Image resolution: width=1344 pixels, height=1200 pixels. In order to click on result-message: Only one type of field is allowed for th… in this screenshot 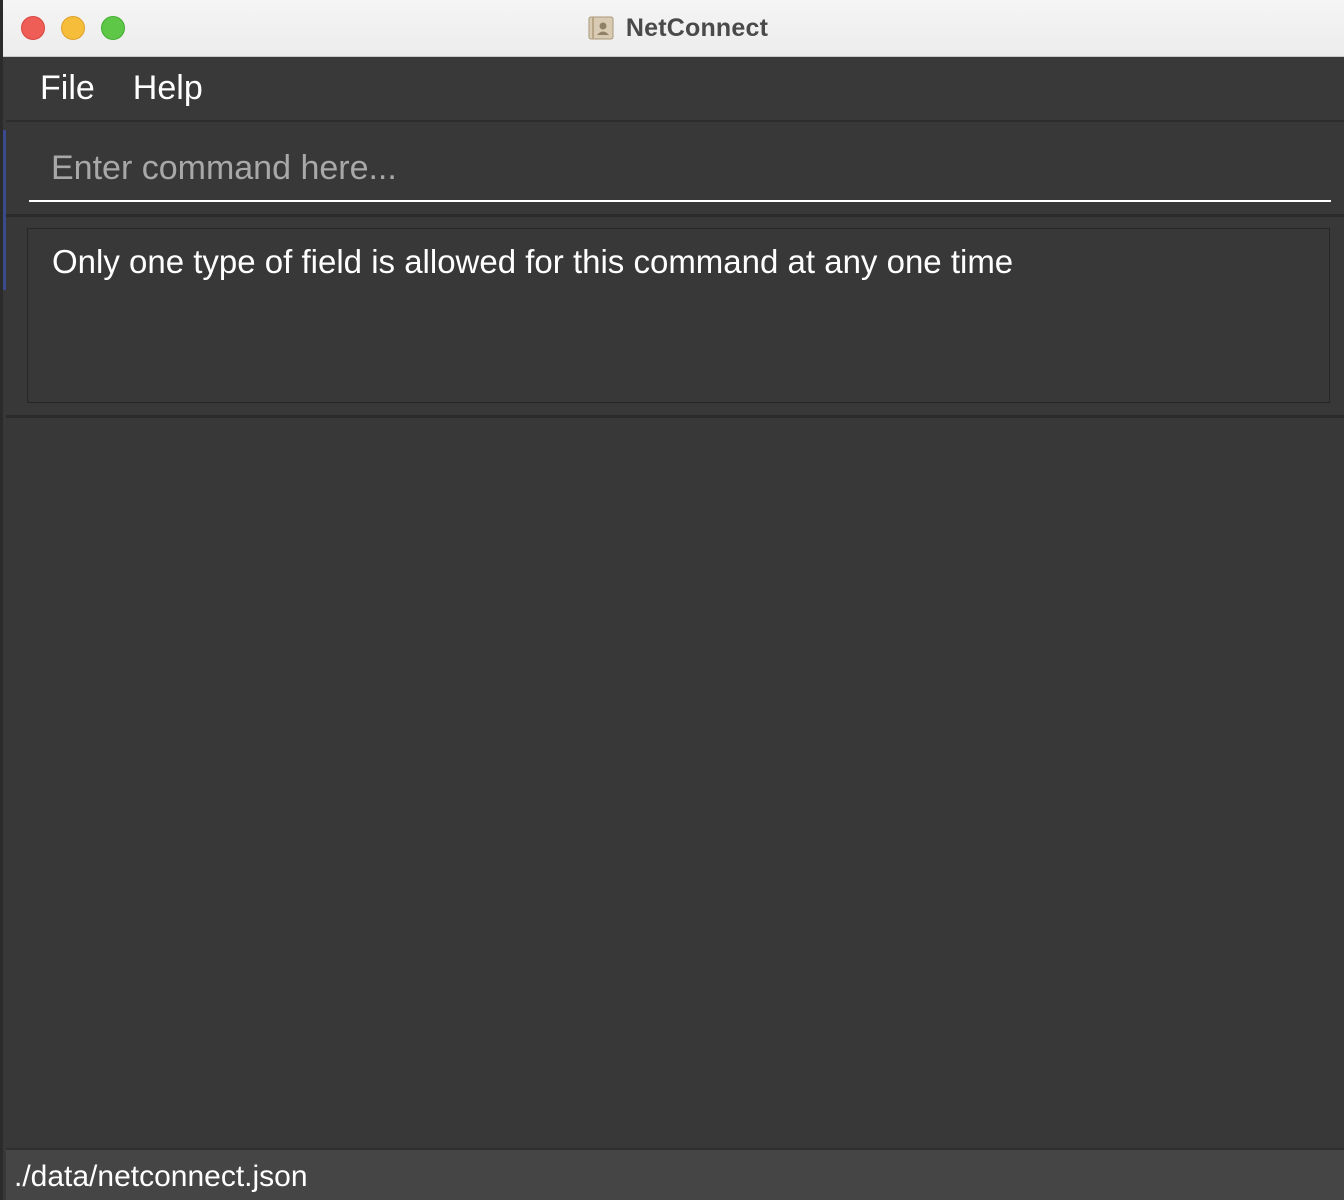, I will do `click(533, 261)`.